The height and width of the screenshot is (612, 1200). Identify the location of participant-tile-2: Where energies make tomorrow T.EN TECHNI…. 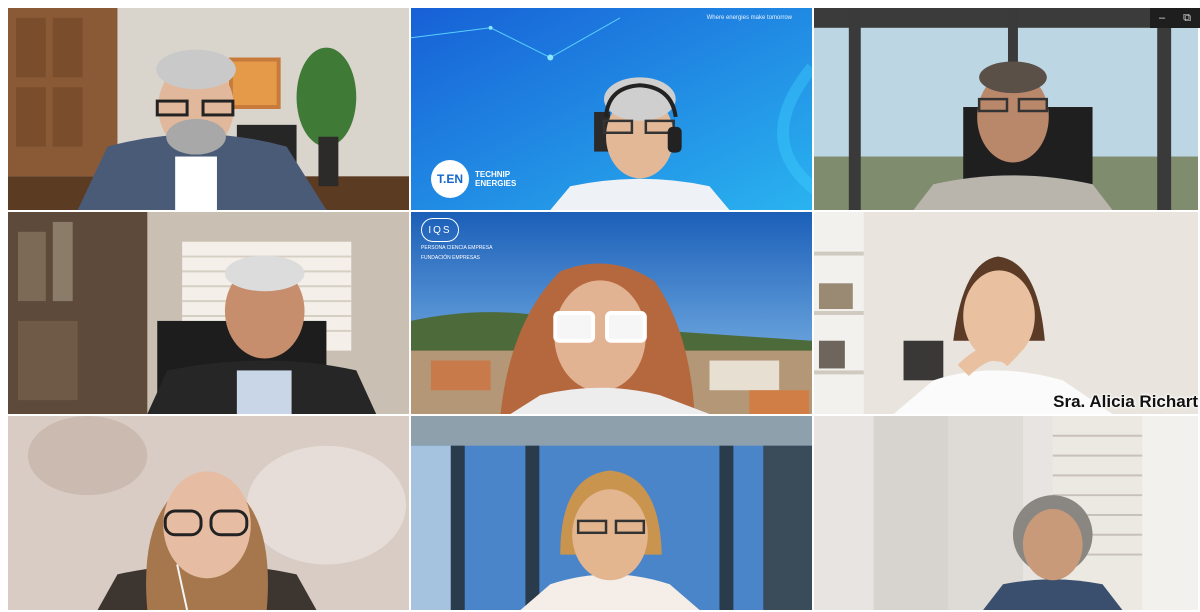
(612, 110).